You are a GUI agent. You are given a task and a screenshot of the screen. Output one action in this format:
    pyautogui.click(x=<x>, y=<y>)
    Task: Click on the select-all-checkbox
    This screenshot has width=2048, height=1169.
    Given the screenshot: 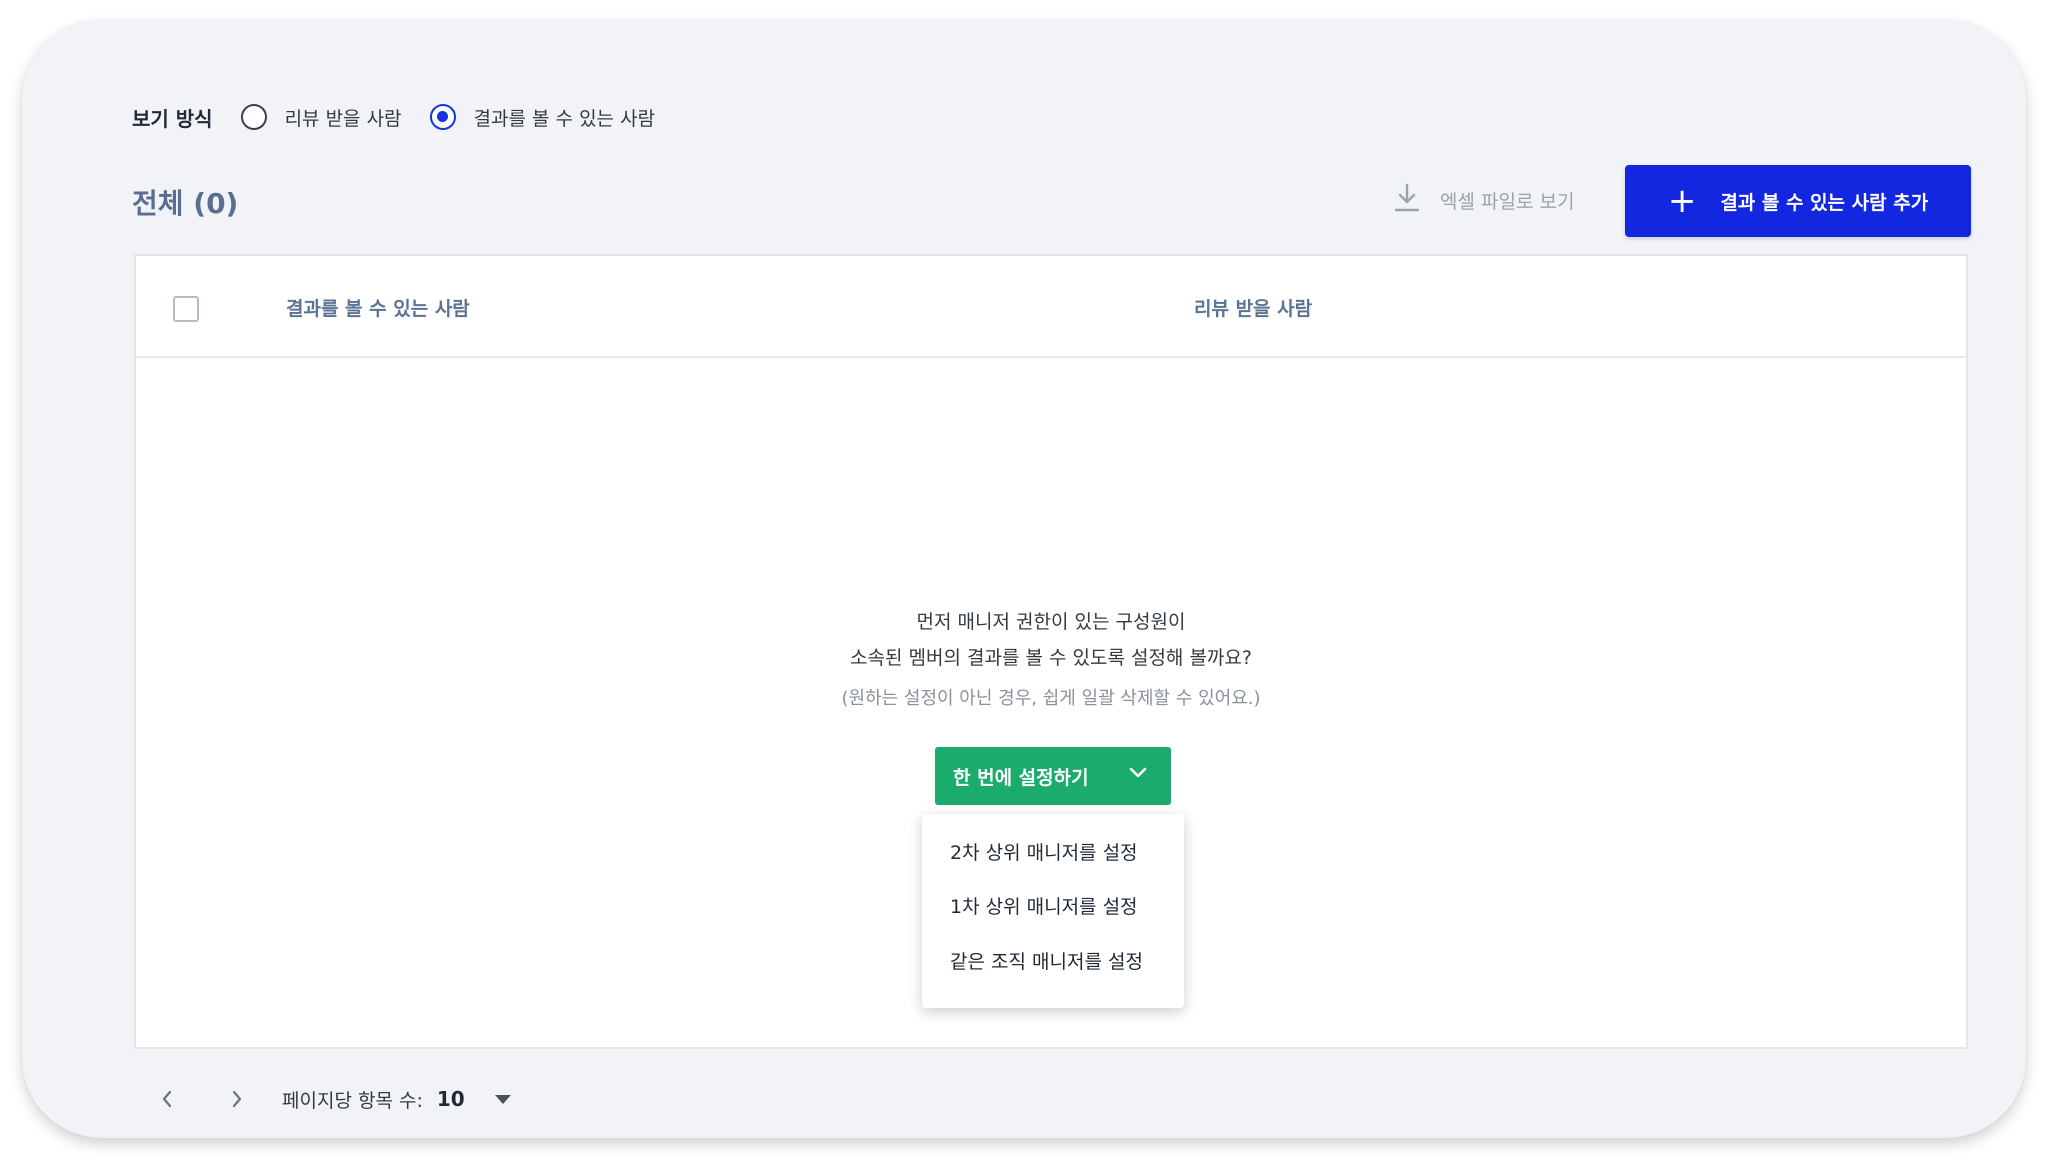 What is the action you would take?
    pyautogui.click(x=186, y=309)
    